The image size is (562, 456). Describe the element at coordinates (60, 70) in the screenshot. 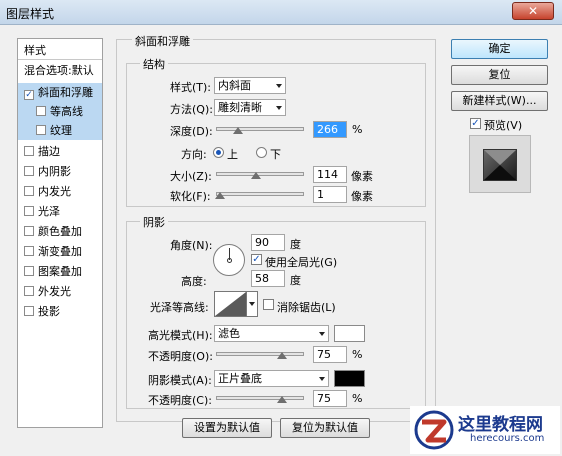

I see `blending-options-item: 混合选项:默认` at that location.